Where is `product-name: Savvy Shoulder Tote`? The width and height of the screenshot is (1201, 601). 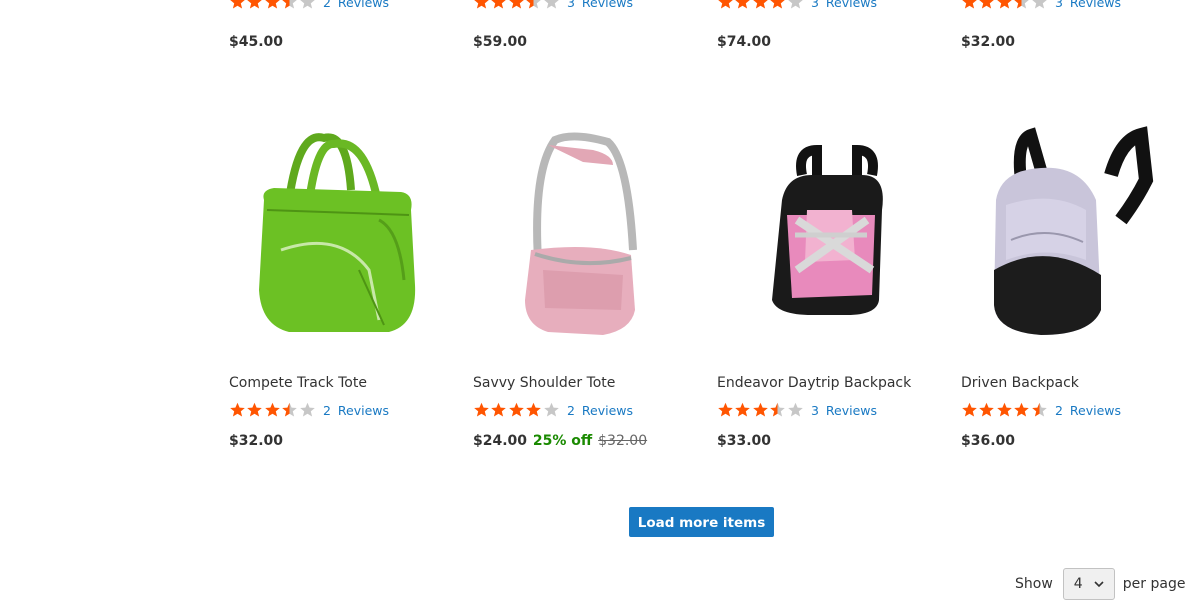
product-name: Savvy Shoulder Tote is located at coordinates (588, 383).